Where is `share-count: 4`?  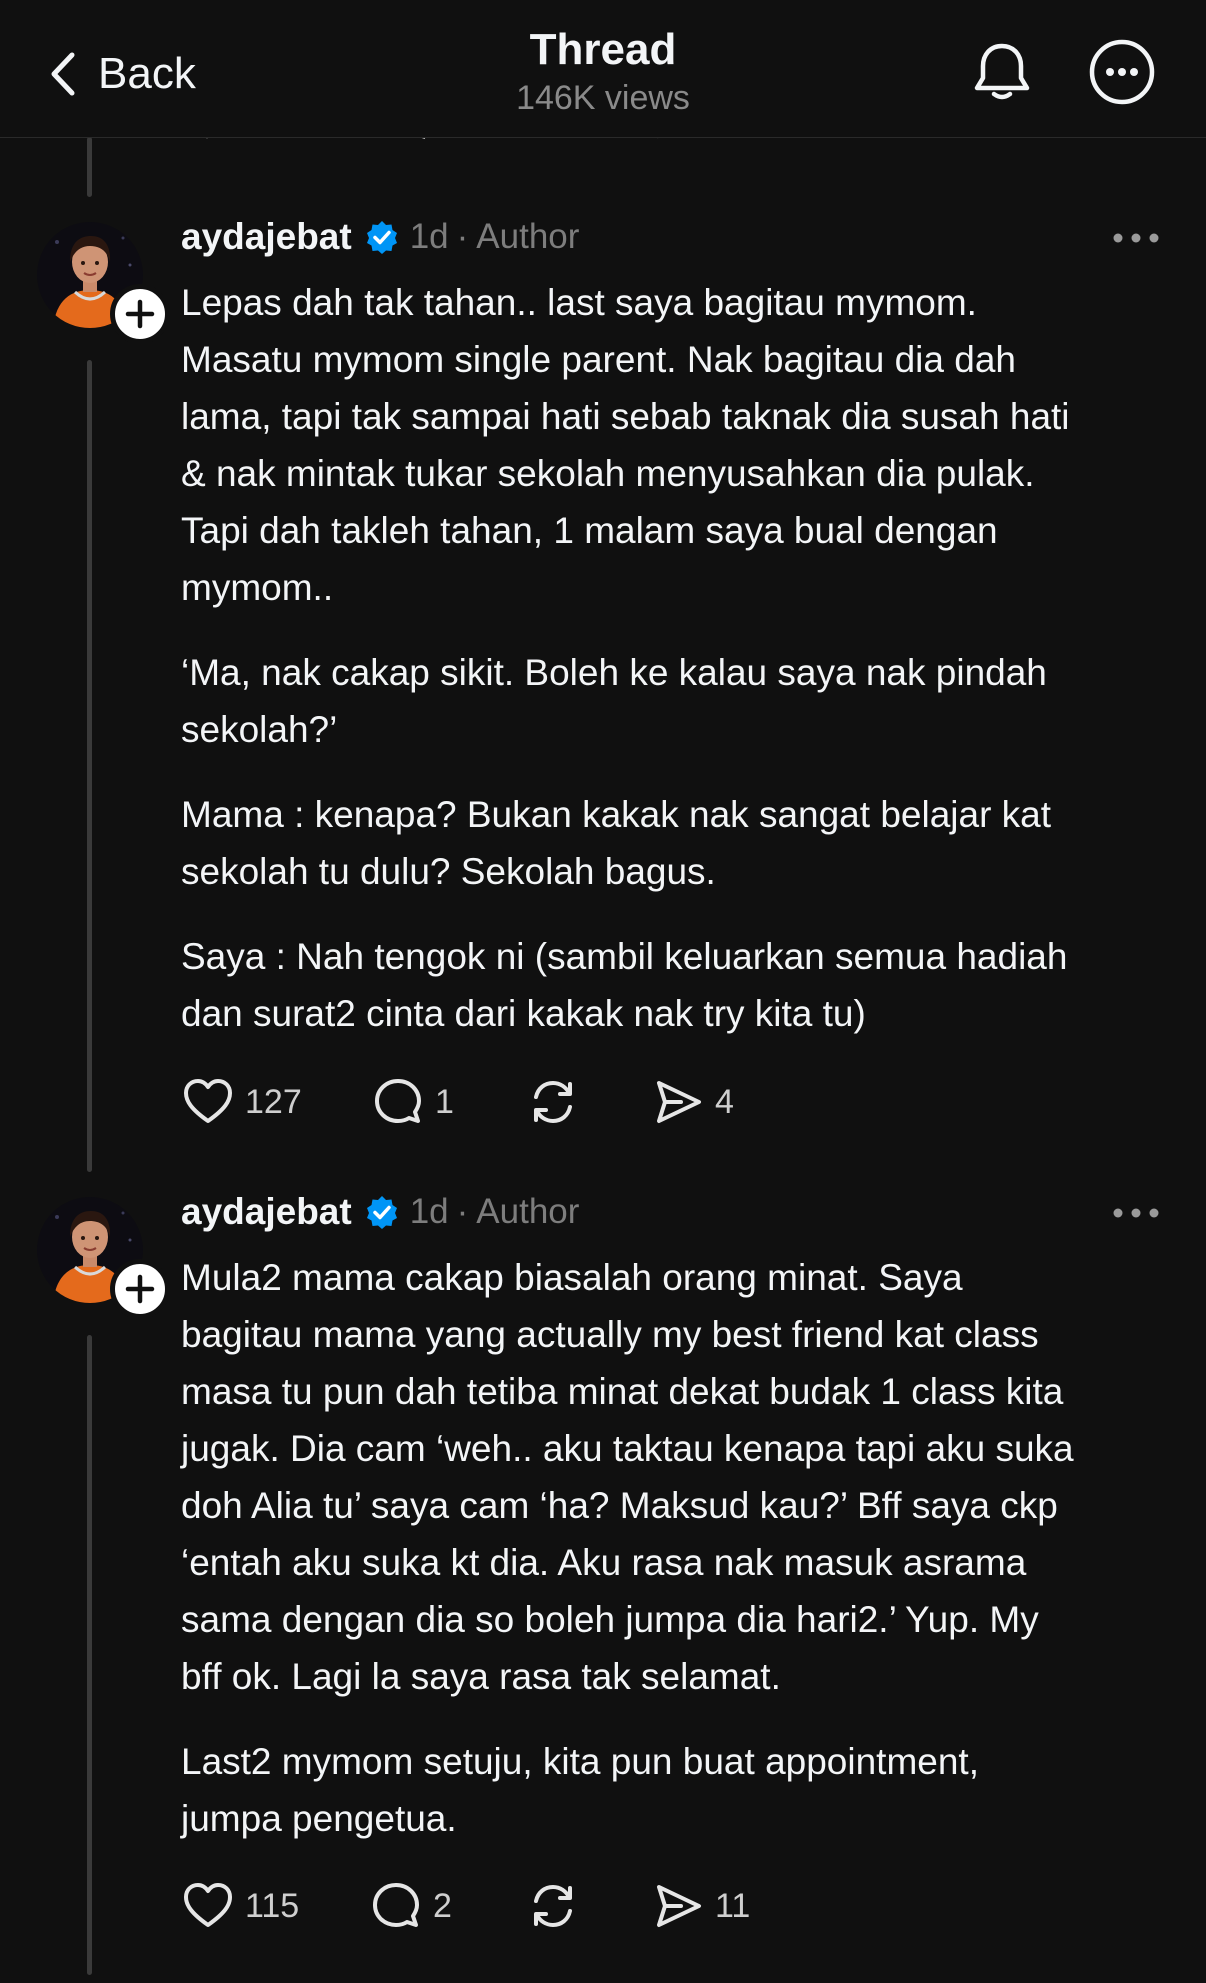
share-count: 4 is located at coordinates (724, 1101).